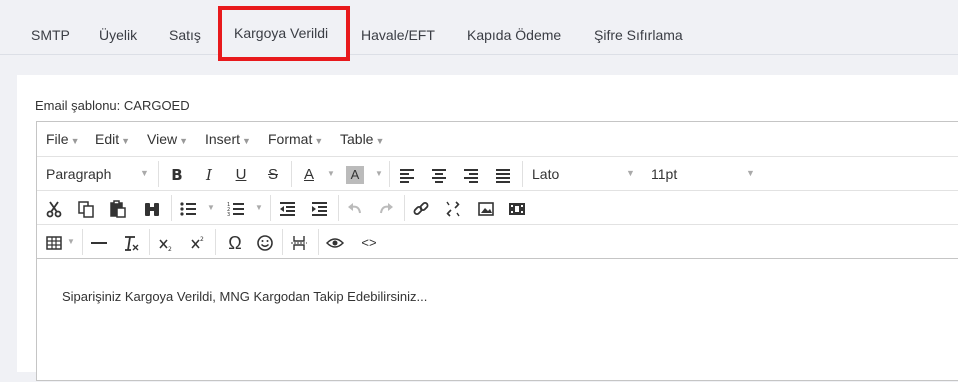 This screenshot has width=958, height=382. What do you see at coordinates (167, 243) in the screenshot?
I see `subscript-icon: 2` at bounding box center [167, 243].